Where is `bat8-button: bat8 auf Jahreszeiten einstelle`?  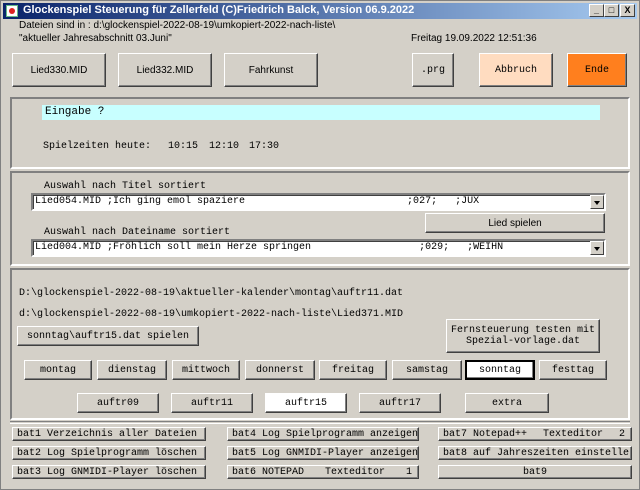 bat8-button: bat8 auf Jahreszeiten einstelle is located at coordinates (535, 453).